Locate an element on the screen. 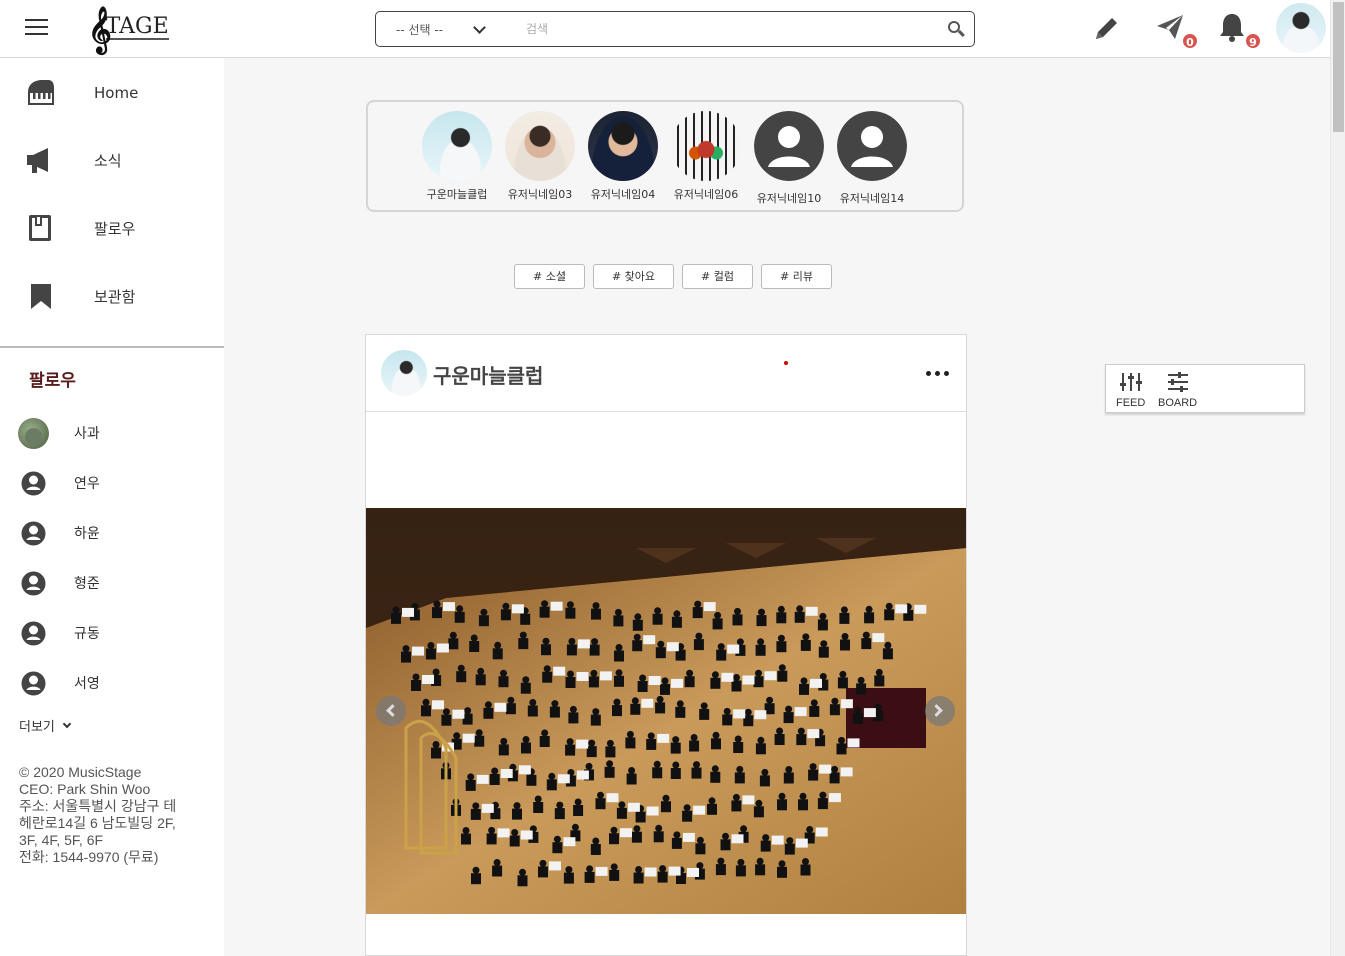 The width and height of the screenshot is (1345, 956). bell-icon: 9 is located at coordinates (1240, 31).